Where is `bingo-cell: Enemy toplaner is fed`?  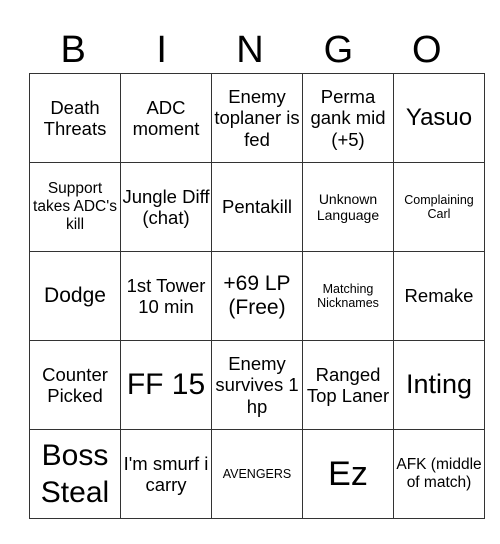 bingo-cell: Enemy toplaner is fed is located at coordinates (257, 118).